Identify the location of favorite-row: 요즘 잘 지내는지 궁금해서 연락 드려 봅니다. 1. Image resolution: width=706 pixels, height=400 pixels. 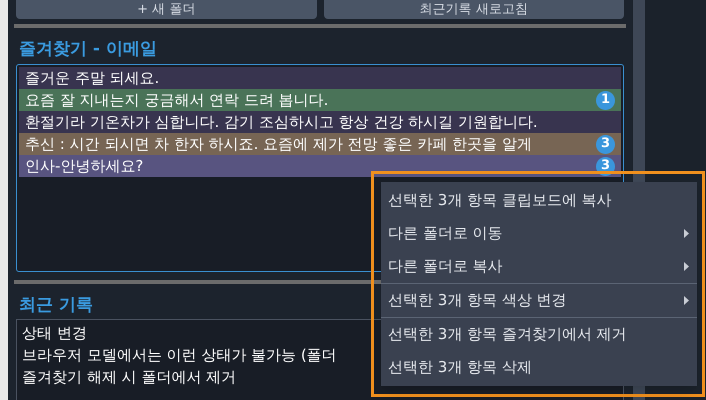
(320, 100).